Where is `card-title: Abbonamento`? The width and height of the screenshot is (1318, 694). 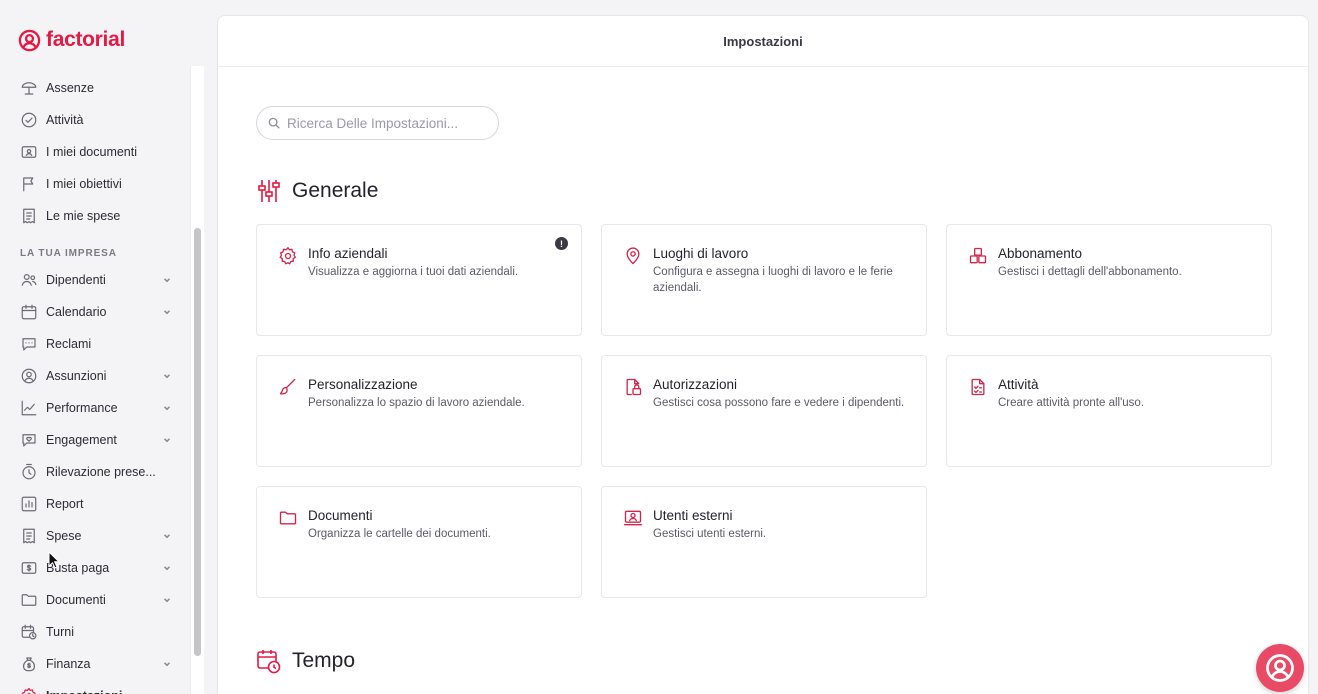
card-title: Abbonamento is located at coordinates (1040, 253).